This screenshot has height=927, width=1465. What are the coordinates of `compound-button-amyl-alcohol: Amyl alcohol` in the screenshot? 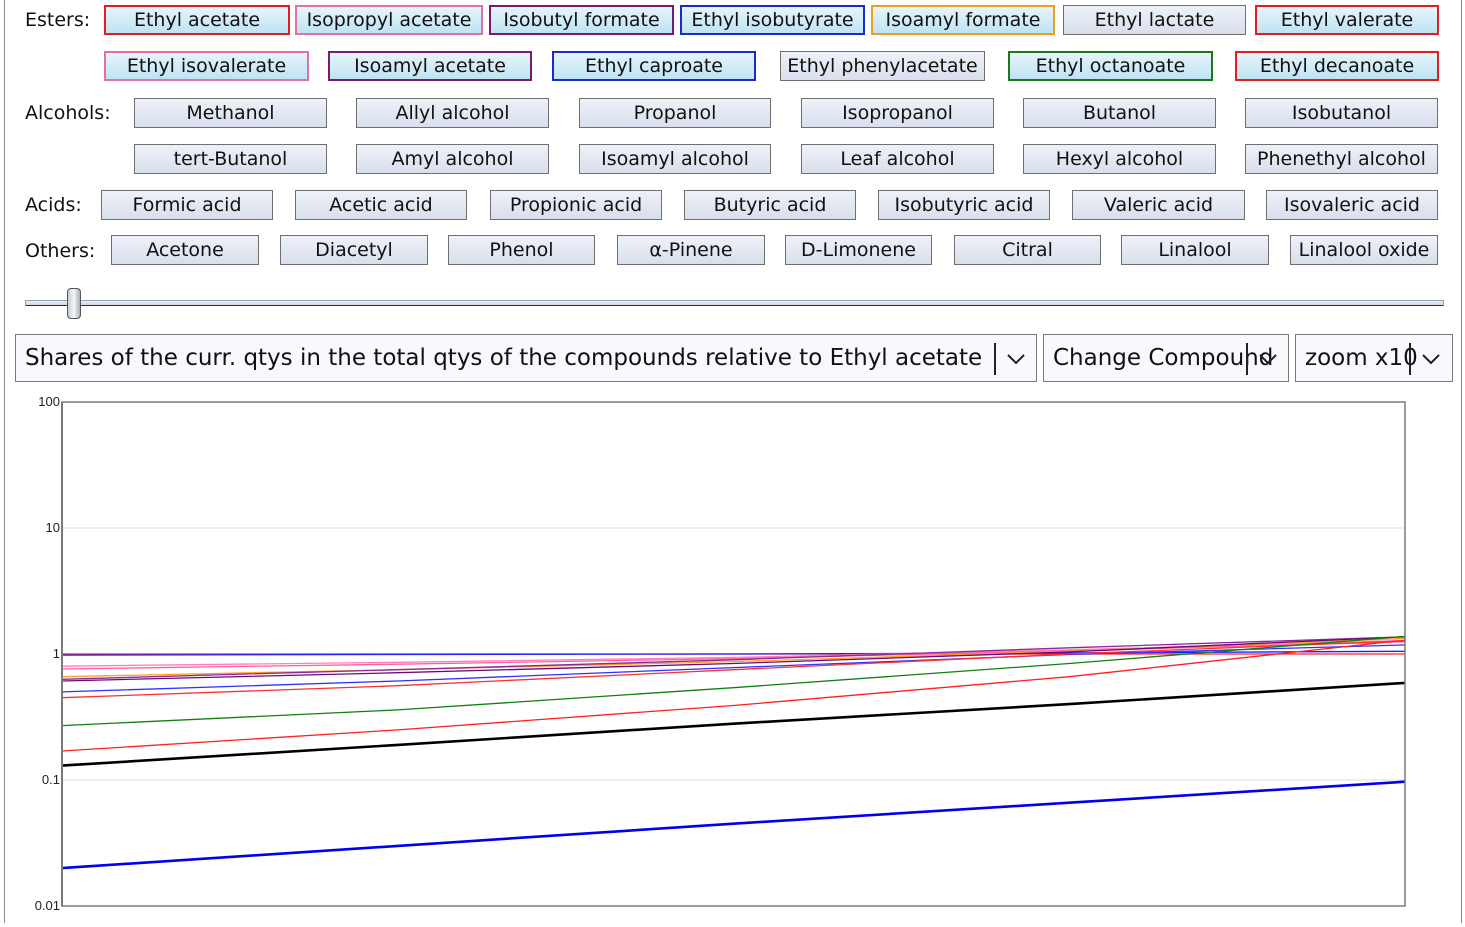 It's located at (452, 159).